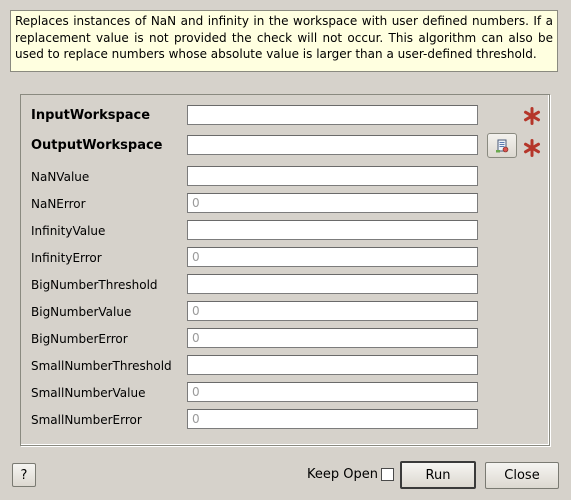  What do you see at coordinates (332, 257) in the screenshot?
I see `infinity-error-field` at bounding box center [332, 257].